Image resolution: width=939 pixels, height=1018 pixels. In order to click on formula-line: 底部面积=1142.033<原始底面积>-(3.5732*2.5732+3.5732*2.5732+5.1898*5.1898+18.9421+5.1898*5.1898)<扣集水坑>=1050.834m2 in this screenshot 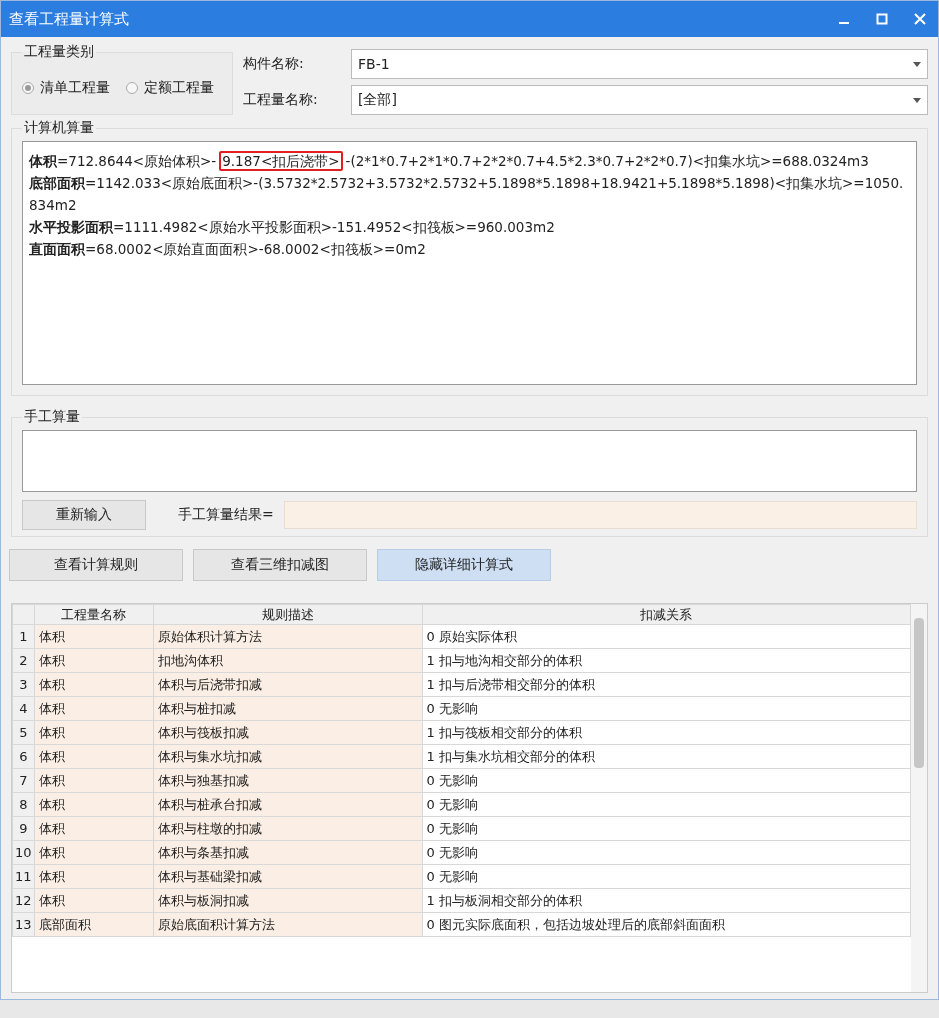, I will do `click(467, 194)`.